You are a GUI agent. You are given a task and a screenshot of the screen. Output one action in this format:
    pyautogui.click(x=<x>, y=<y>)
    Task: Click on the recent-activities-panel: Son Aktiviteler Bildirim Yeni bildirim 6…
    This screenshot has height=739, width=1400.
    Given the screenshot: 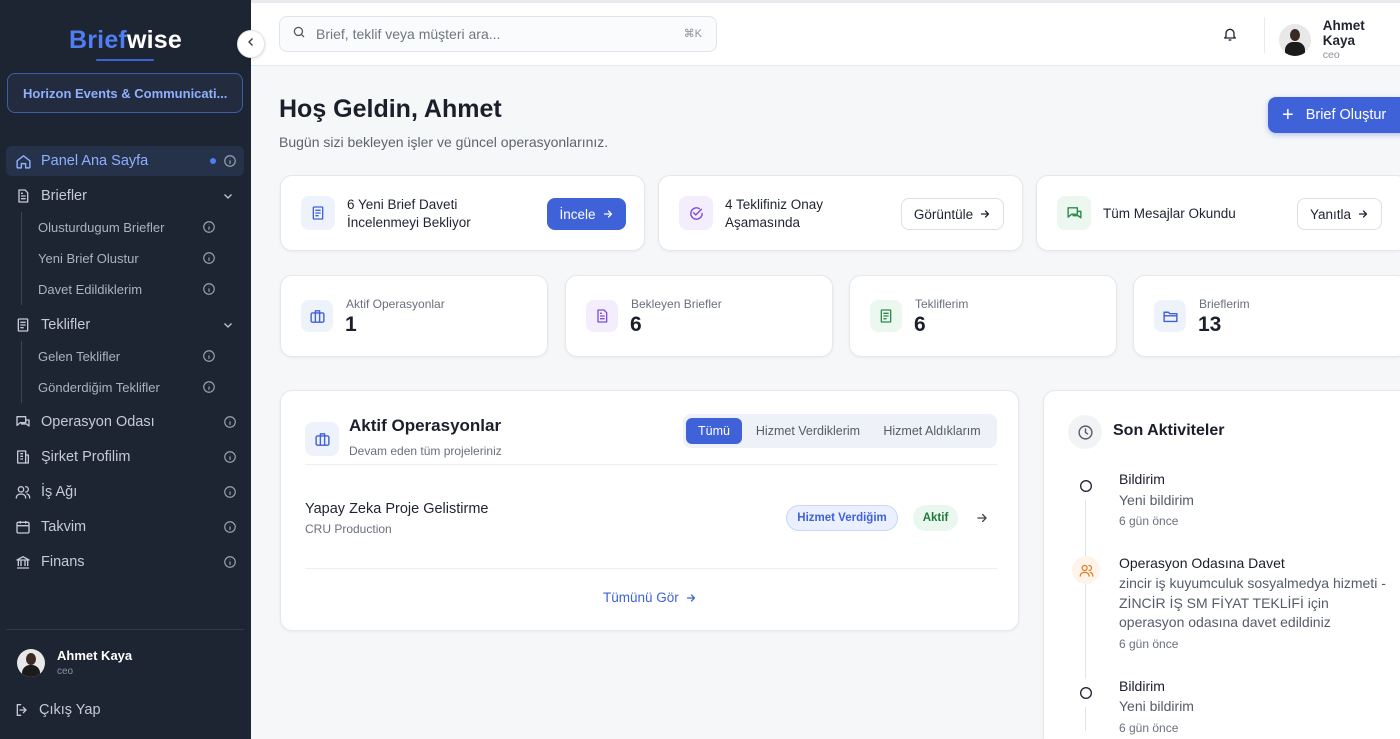 What is the action you would take?
    pyautogui.click(x=1221, y=564)
    